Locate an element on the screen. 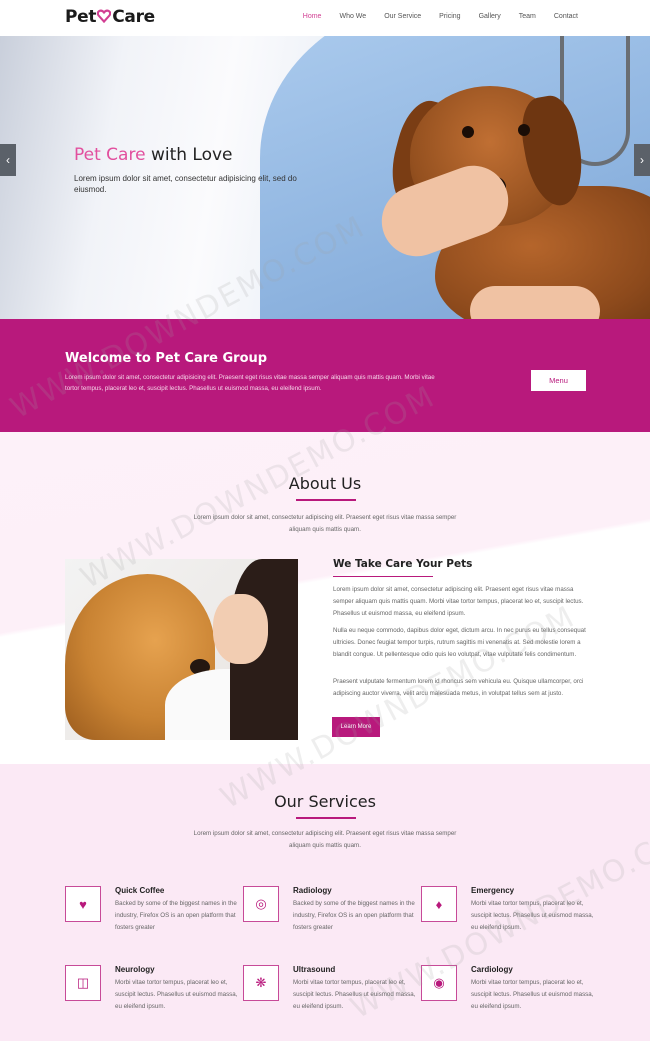 Image resolution: width=650 pixels, height=1041 pixels. nav-home: Home is located at coordinates (312, 16).